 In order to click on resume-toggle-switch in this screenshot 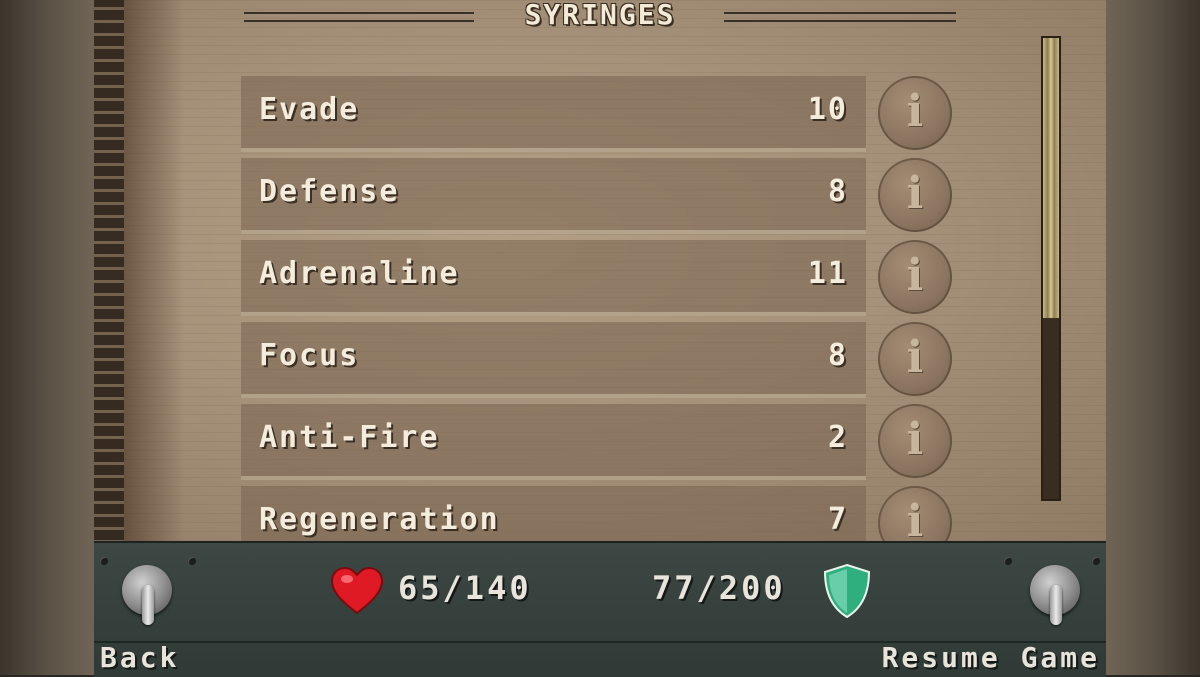, I will do `click(1055, 596)`.